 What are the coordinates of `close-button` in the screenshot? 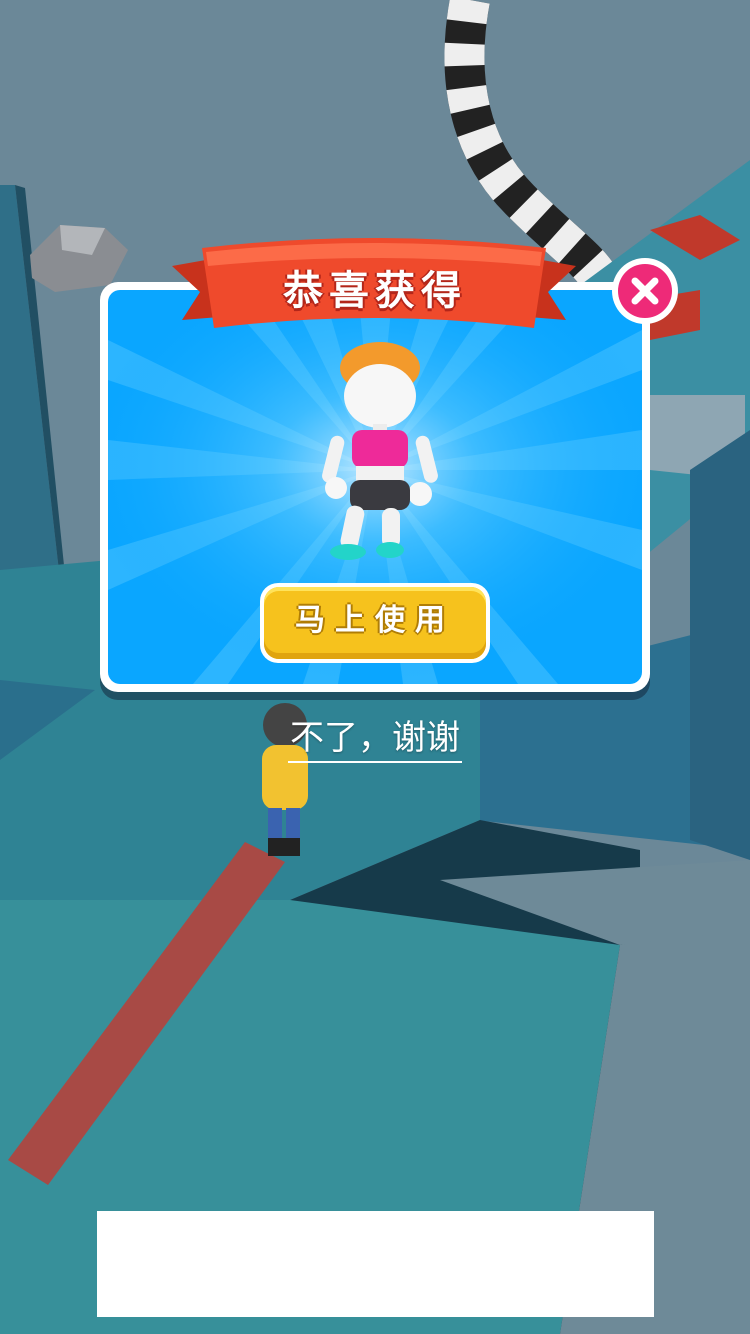 It's located at (645, 291).